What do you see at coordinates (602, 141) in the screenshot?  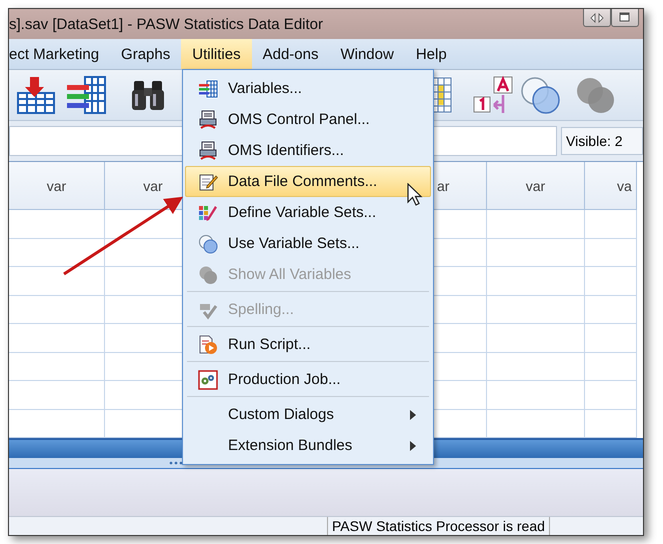 I see `visible-count: Visible: 2` at bounding box center [602, 141].